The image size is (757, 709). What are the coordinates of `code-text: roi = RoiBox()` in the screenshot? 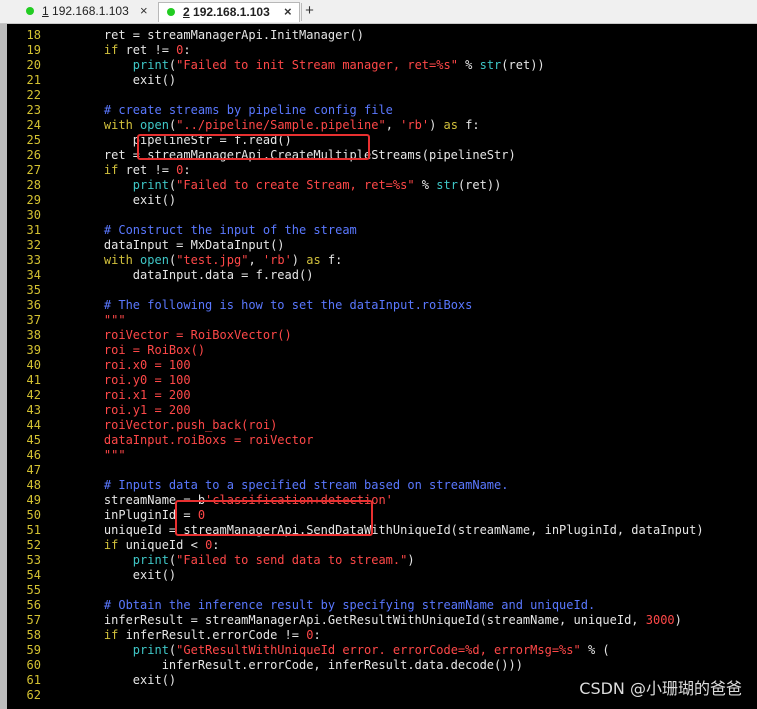 It's located at (140, 350).